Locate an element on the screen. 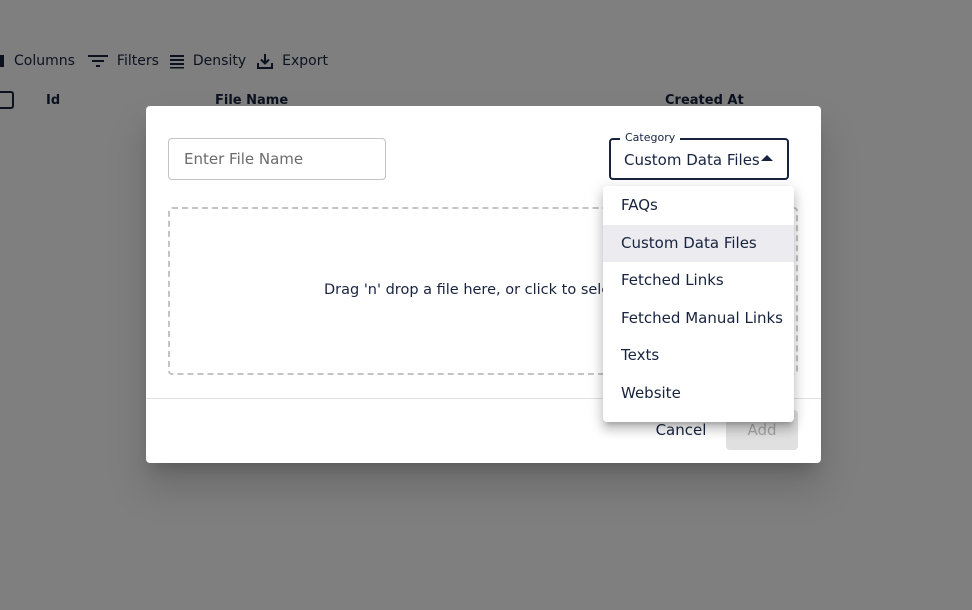 The width and height of the screenshot is (972, 610). category-selected-value: Custom Data Files is located at coordinates (692, 160).